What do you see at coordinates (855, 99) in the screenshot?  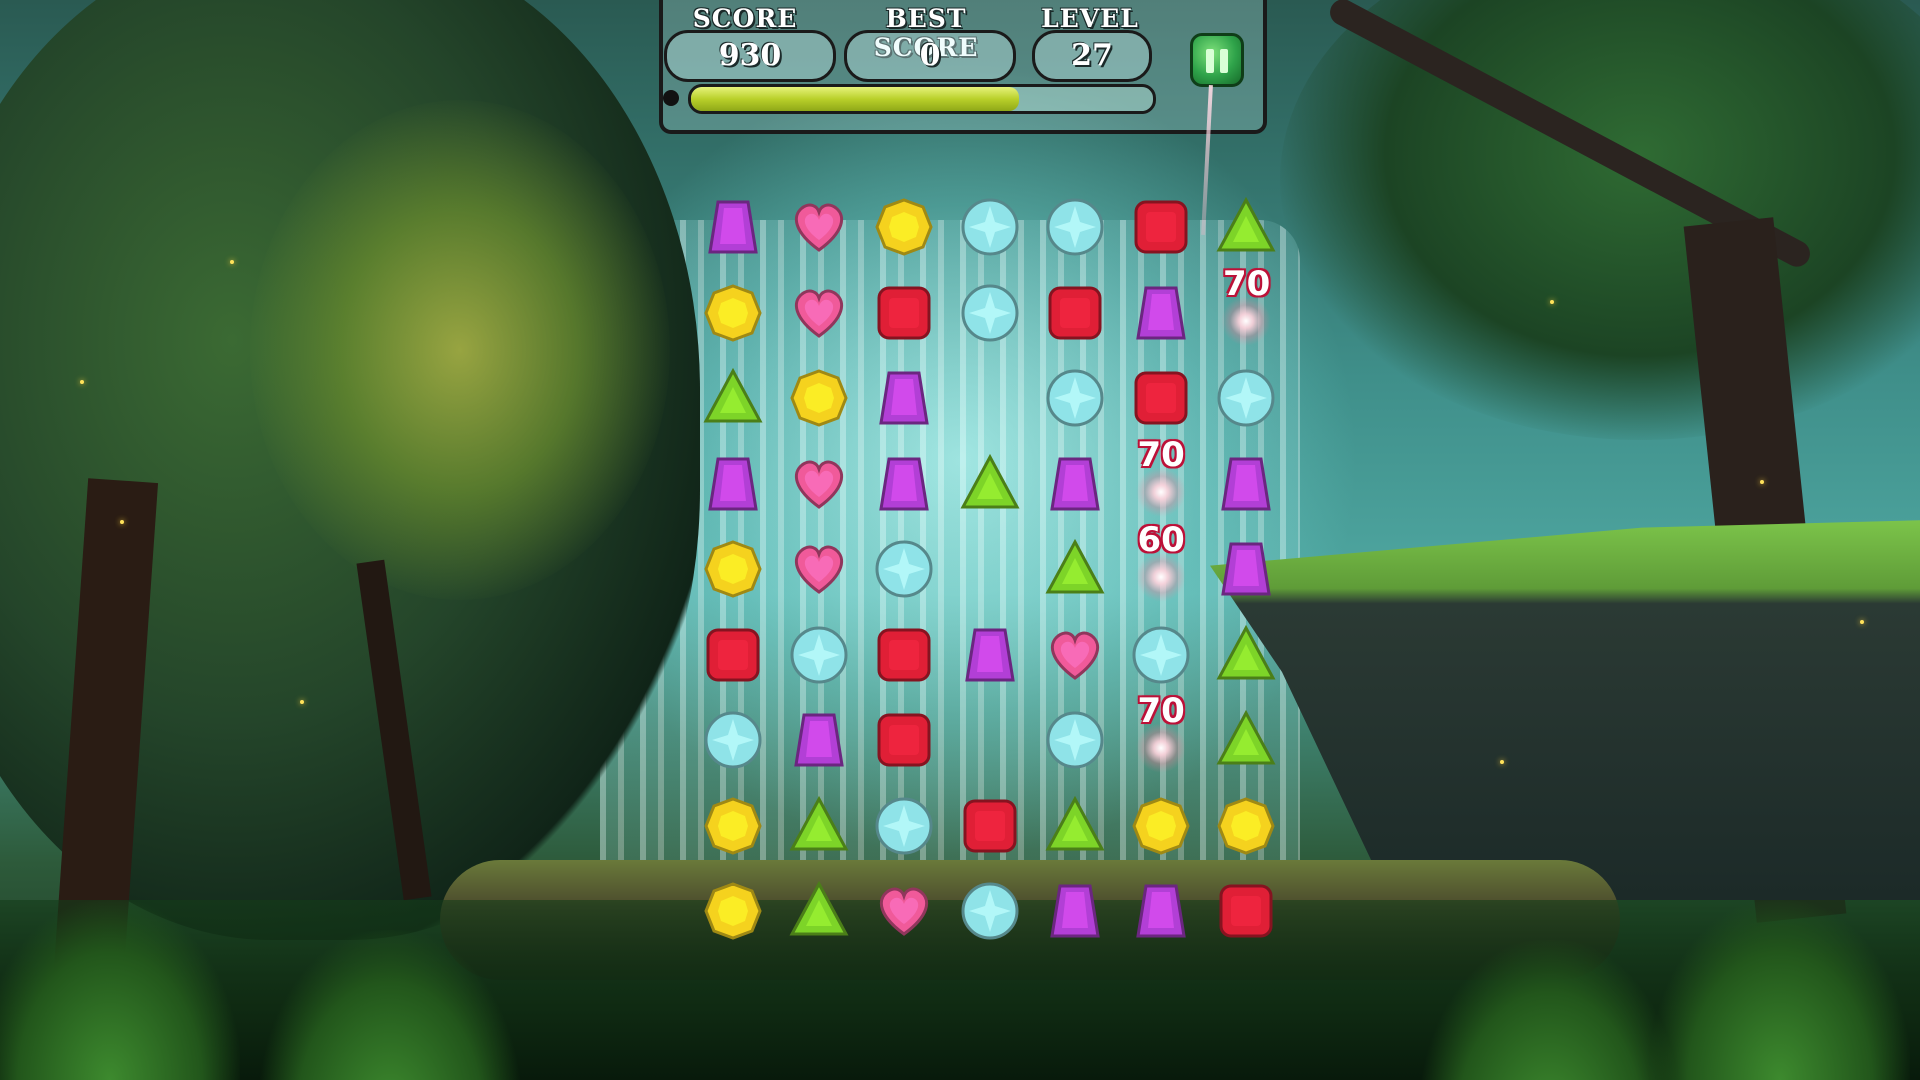 I see `level-progress-fill` at bounding box center [855, 99].